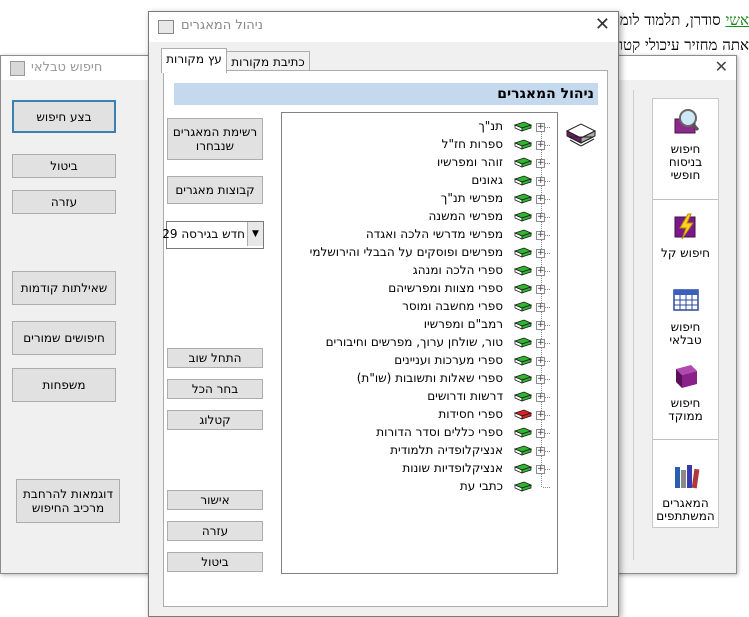 This screenshot has width=749, height=617. What do you see at coordinates (685, 392) in the screenshot?
I see `sidebar-item-focused-search: חיפוש ממוקד` at bounding box center [685, 392].